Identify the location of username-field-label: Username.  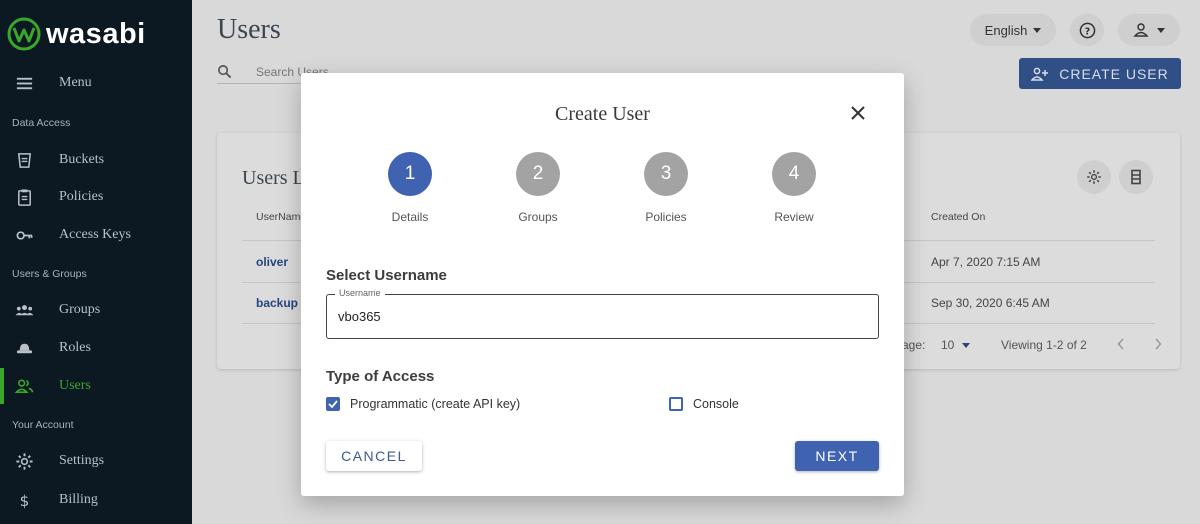
(360, 293).